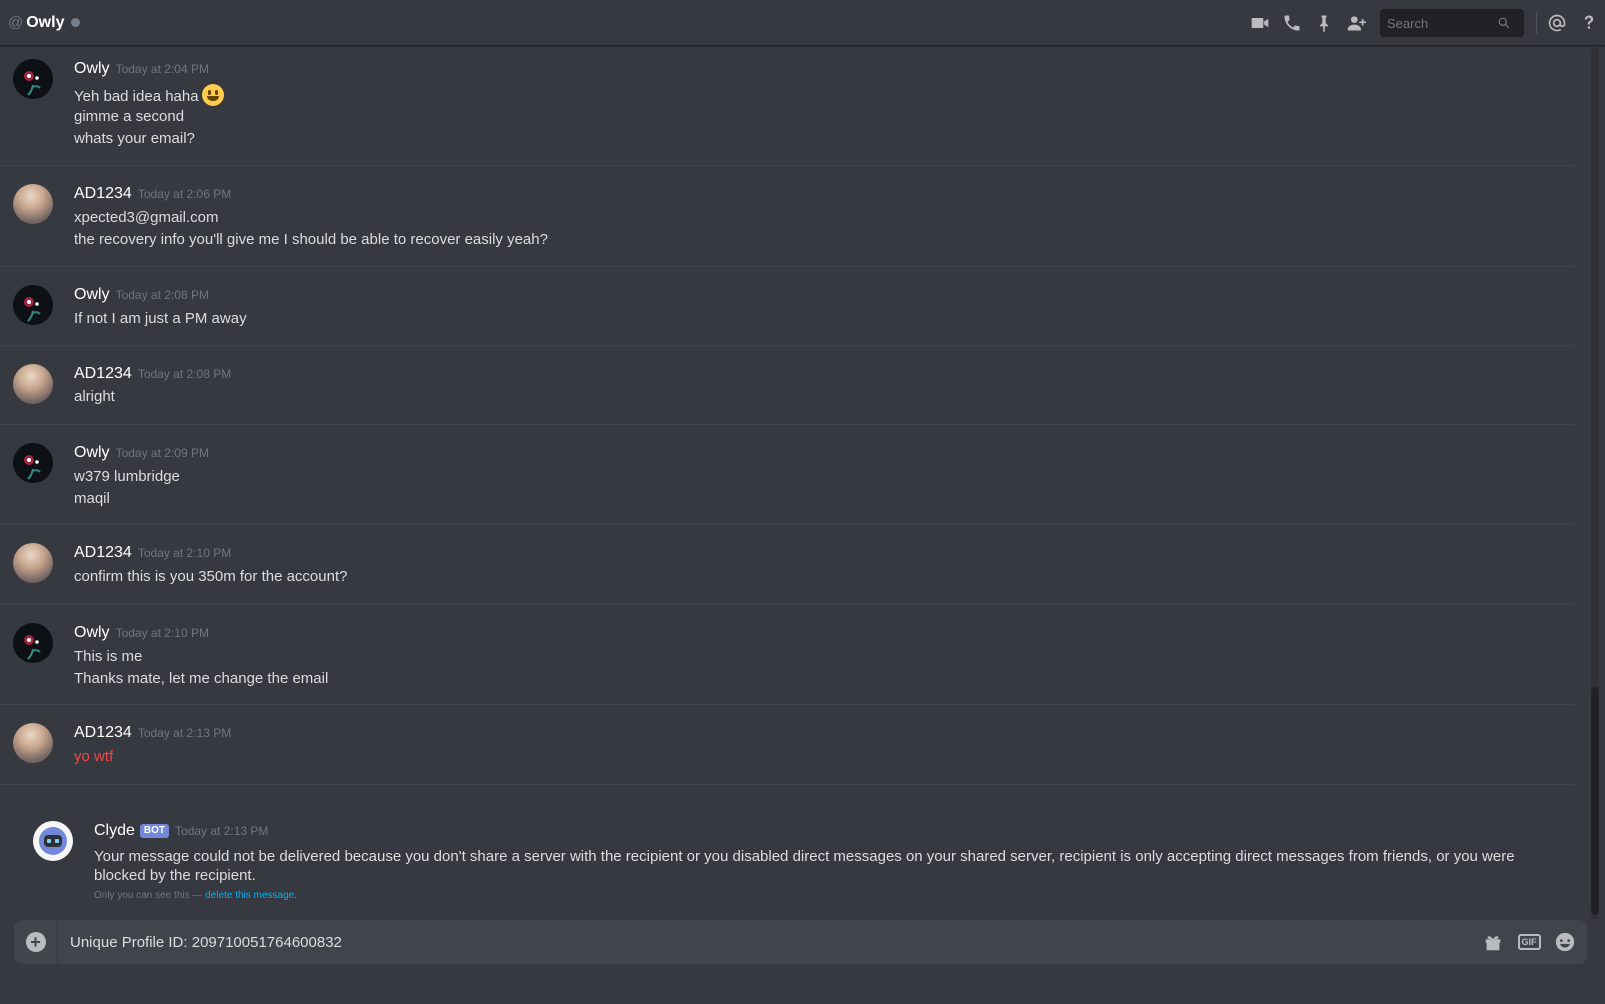  I want to click on search-input, so click(1442, 23).